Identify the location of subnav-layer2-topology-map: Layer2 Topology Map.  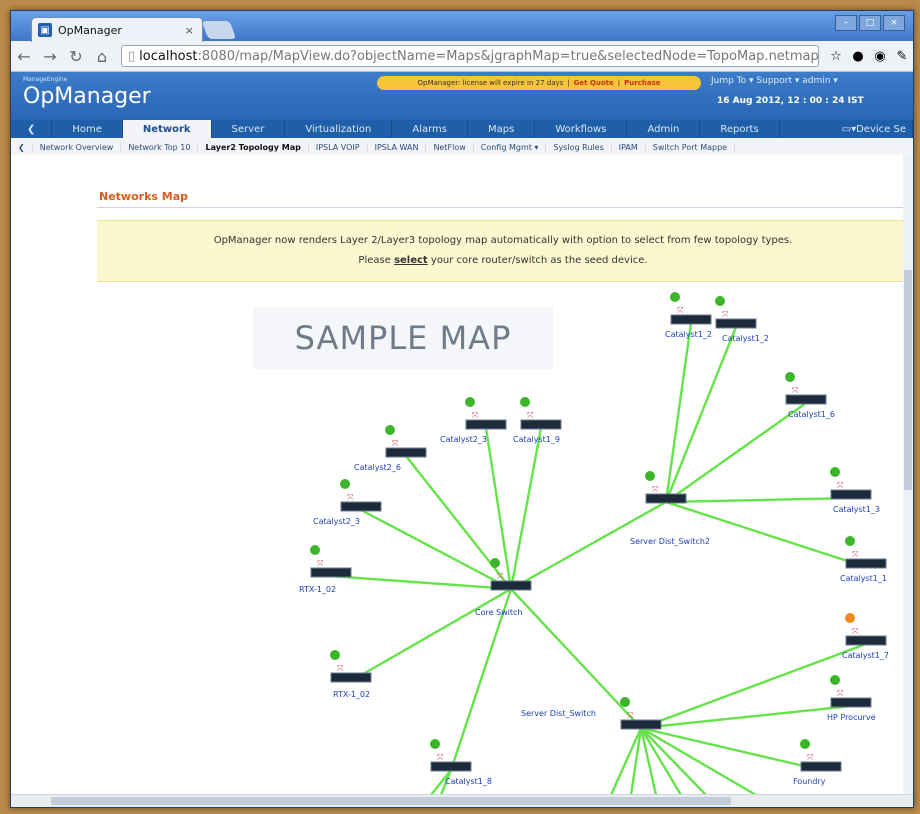
(253, 147).